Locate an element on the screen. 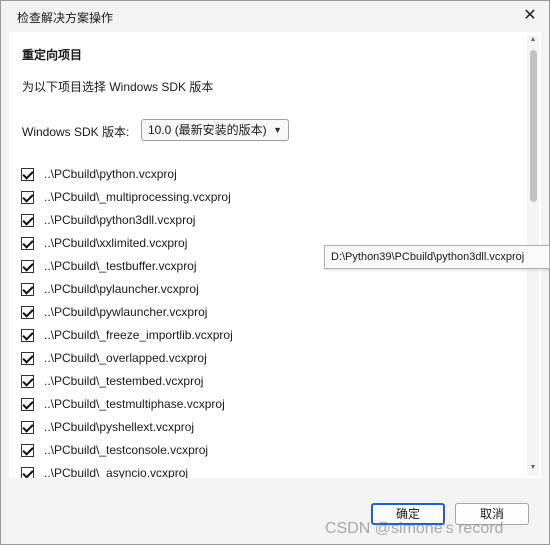 This screenshot has height=545, width=550. list-item: ..\PCbuild\_overlapped.vcxproj is located at coordinates (261, 361).